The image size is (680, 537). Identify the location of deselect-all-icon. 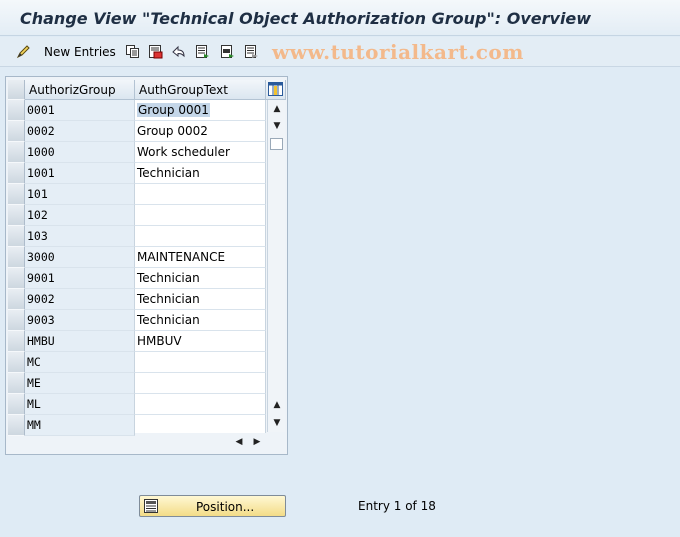
(251, 51).